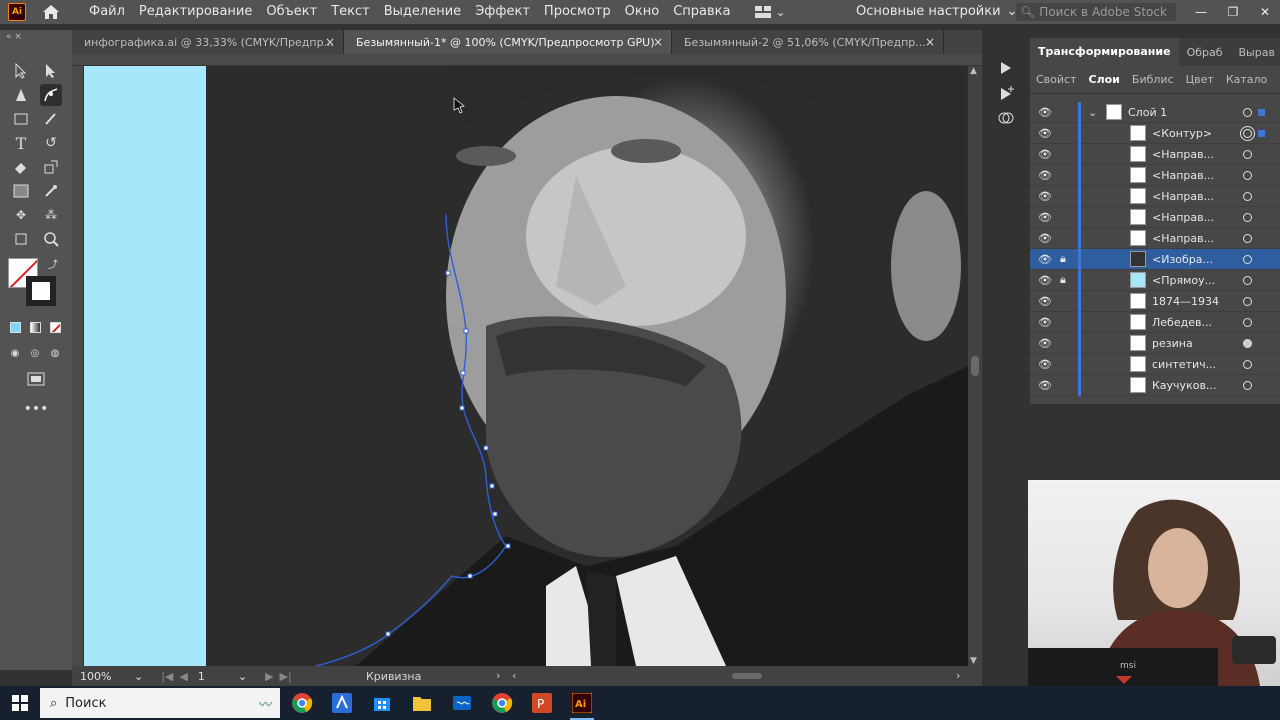 The width and height of the screenshot is (1280, 720). What do you see at coordinates (582, 703) in the screenshot?
I see `illustrator-app-icon: Ai` at bounding box center [582, 703].